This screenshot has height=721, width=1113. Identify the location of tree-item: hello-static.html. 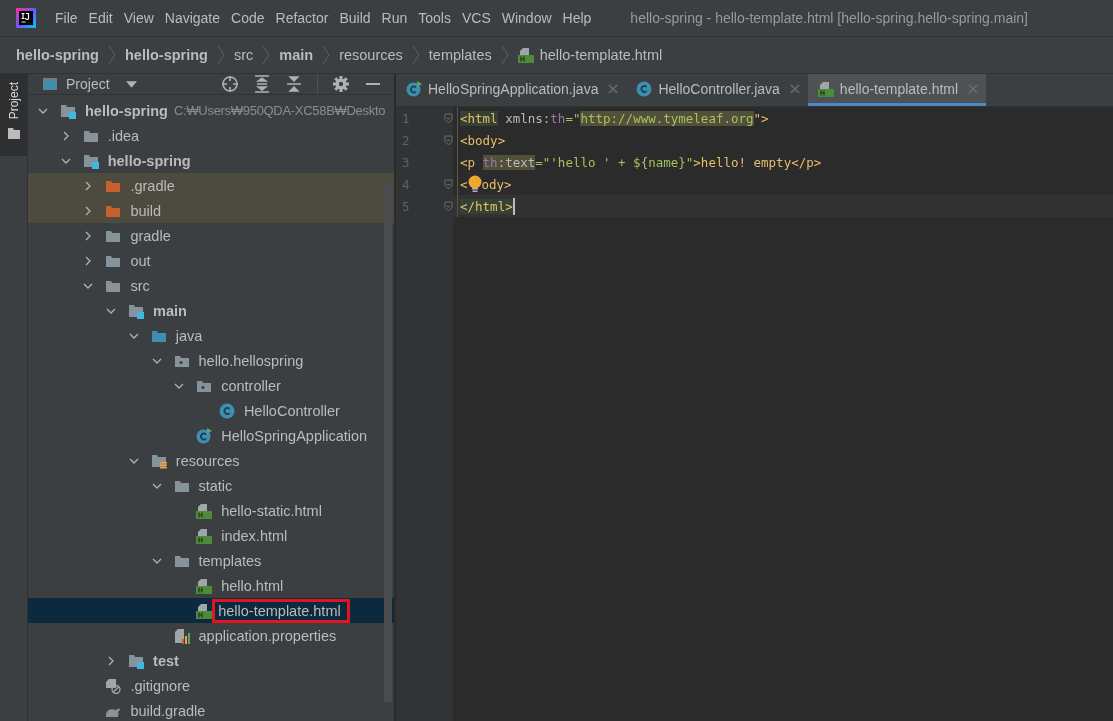
(211, 510).